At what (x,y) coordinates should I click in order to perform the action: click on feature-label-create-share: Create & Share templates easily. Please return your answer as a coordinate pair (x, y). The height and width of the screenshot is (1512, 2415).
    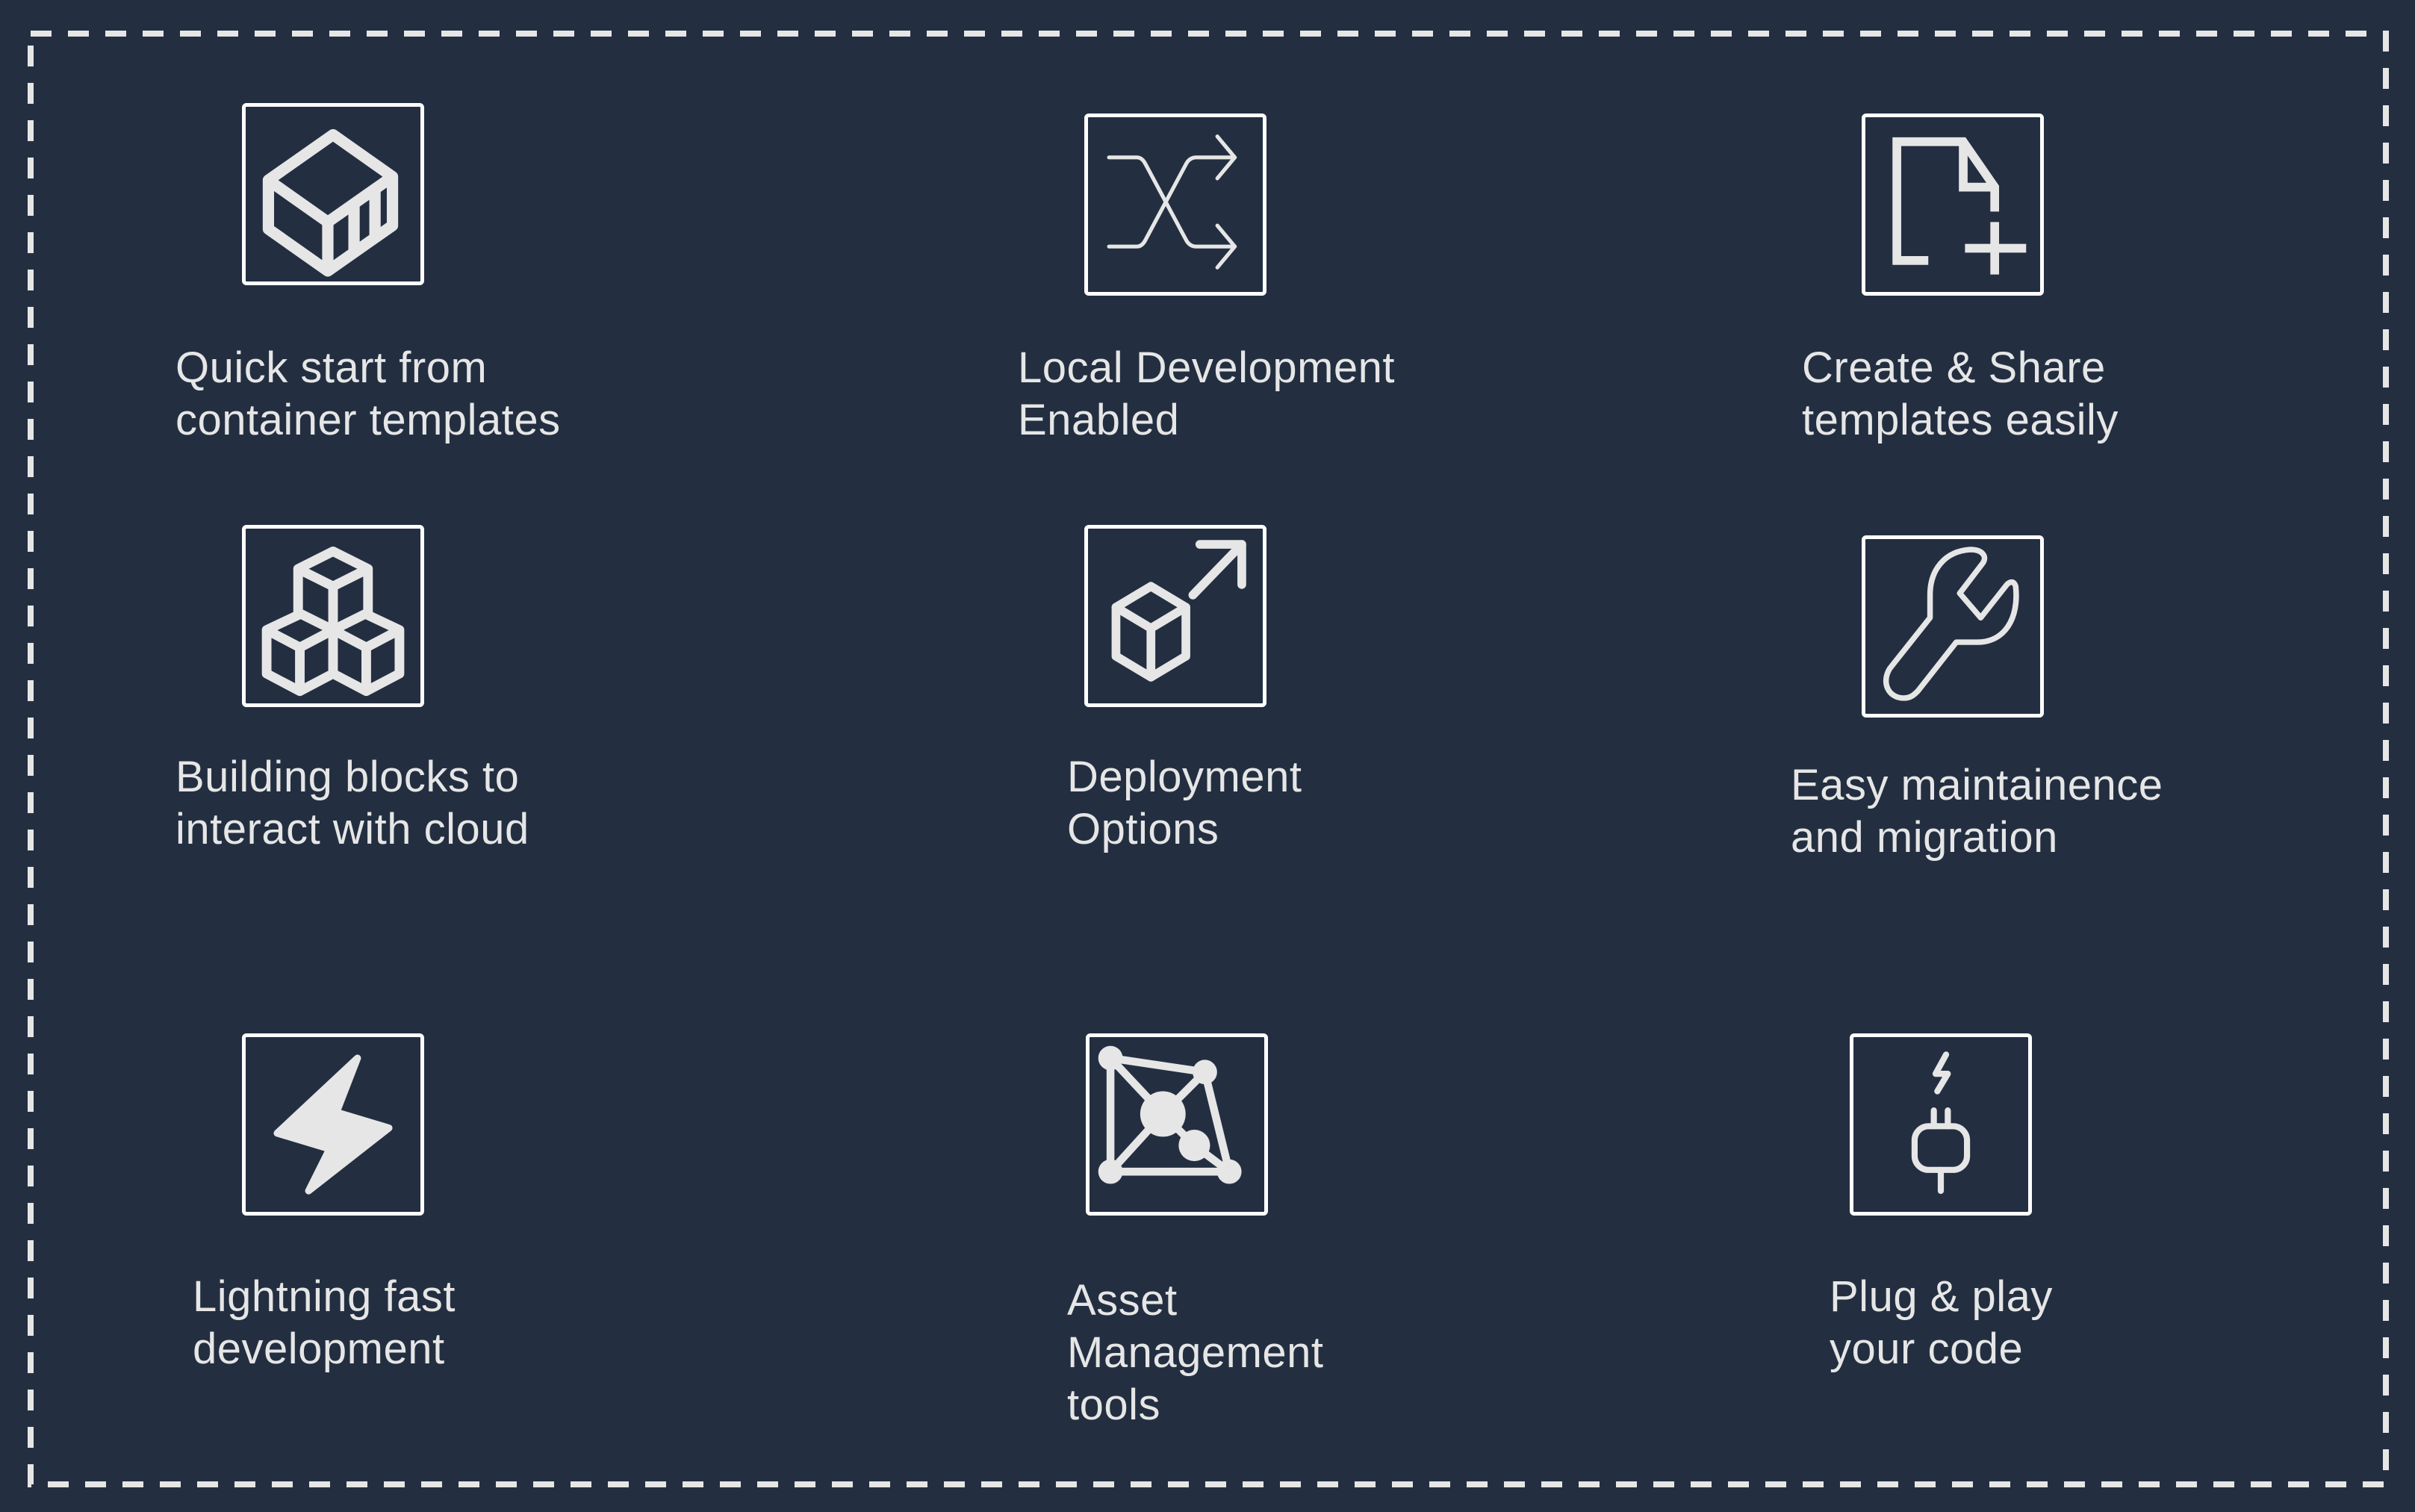
    Looking at the image, I should click on (1960, 393).